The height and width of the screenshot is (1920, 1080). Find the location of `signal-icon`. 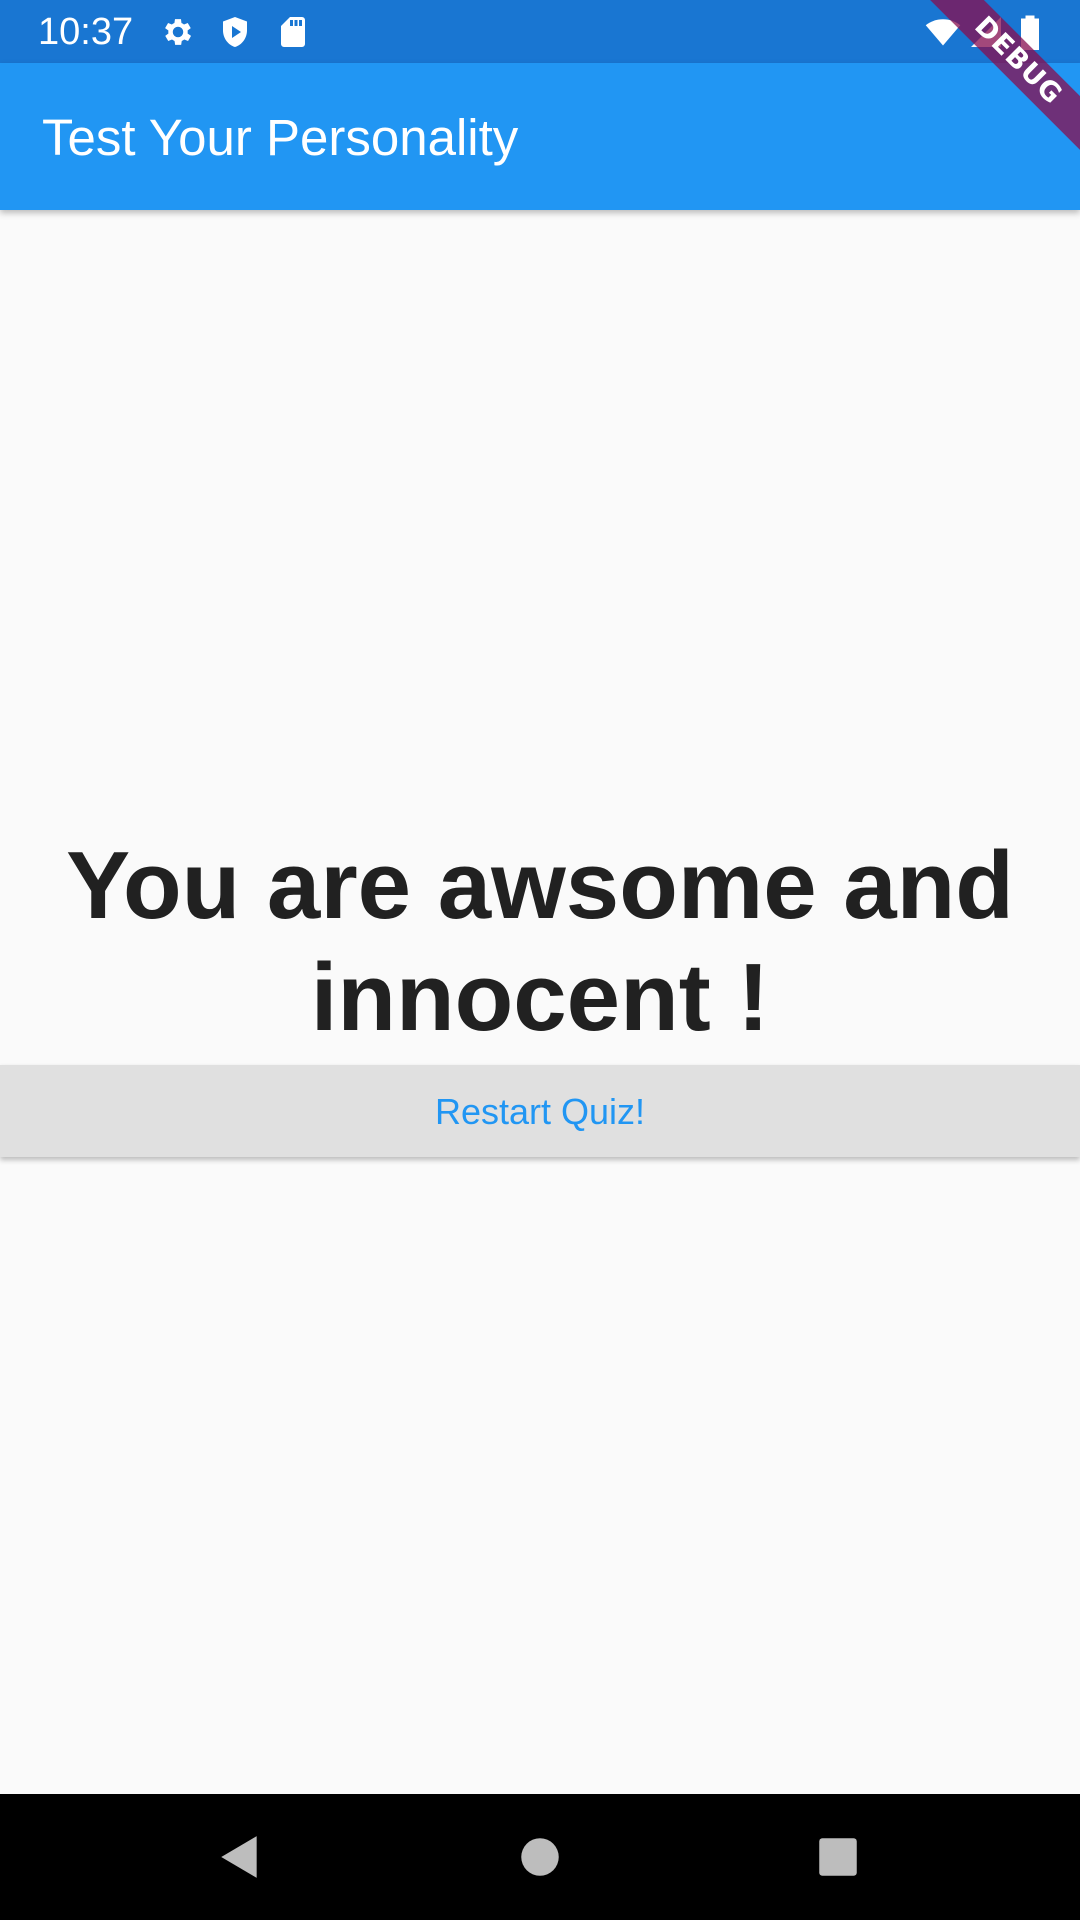

signal-icon is located at coordinates (986, 32).